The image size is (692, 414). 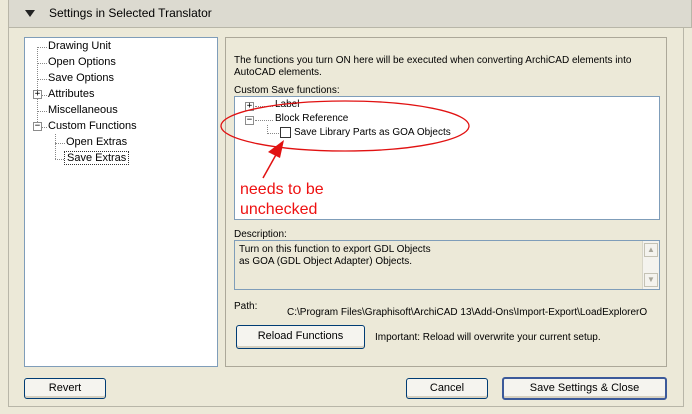 What do you see at coordinates (282, 200) in the screenshot?
I see `annotation-text: needs to be unchecked` at bounding box center [282, 200].